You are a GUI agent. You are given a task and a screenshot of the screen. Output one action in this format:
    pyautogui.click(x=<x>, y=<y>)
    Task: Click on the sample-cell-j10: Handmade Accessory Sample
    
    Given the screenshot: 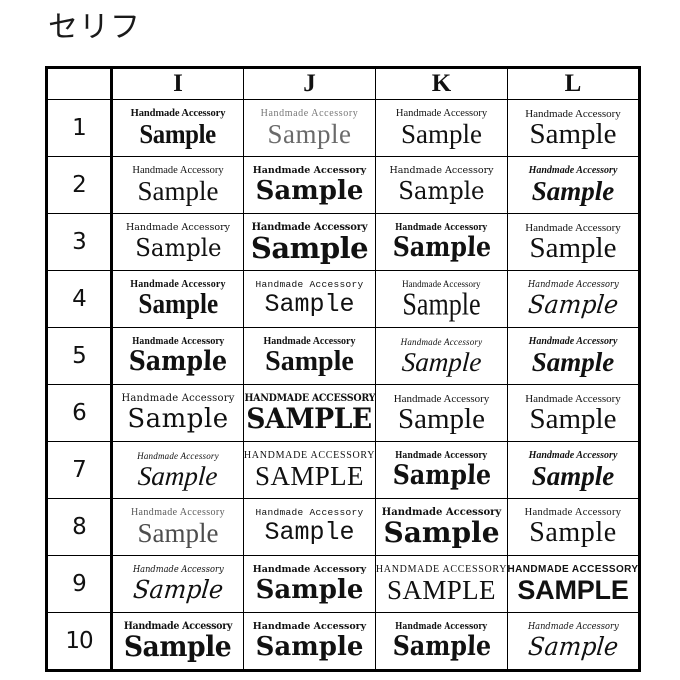 What is the action you would take?
    pyautogui.click(x=309, y=641)
    